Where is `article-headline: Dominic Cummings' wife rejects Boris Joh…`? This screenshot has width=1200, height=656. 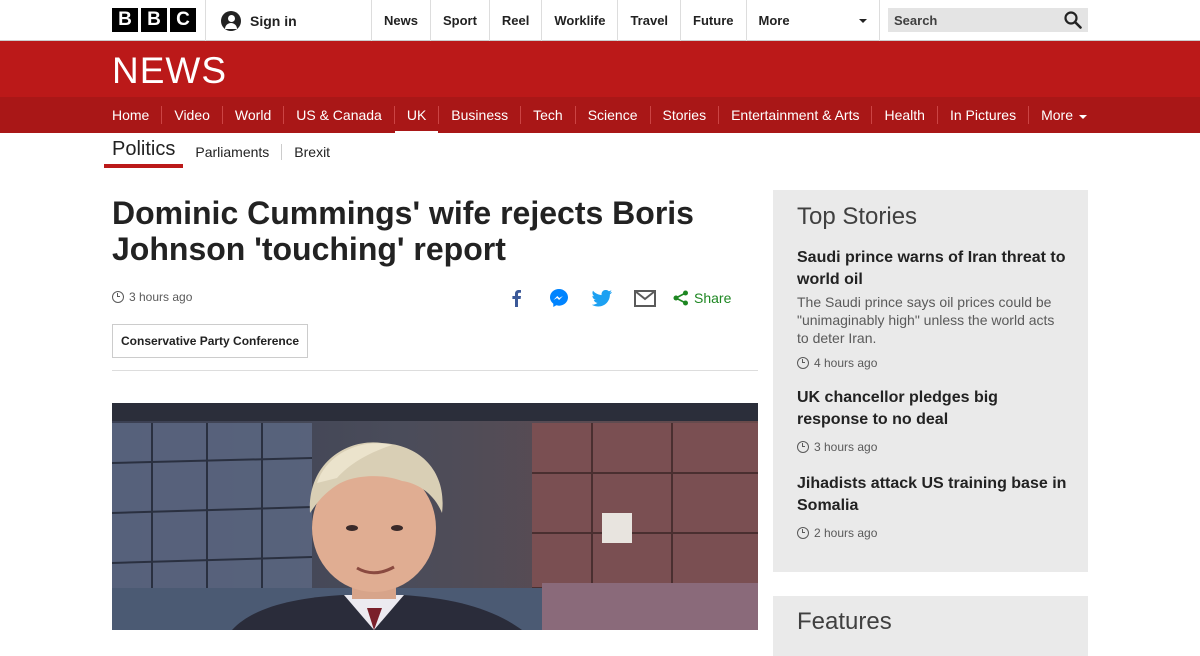 article-headline: Dominic Cummings' wife rejects Boris Joh… is located at coordinates (403, 231).